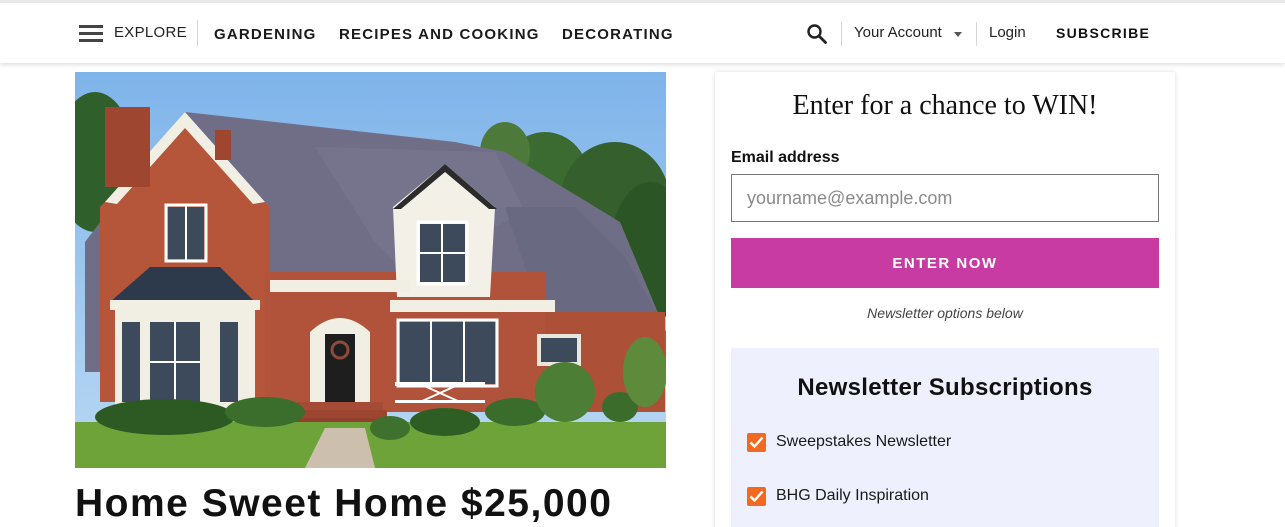 The image size is (1285, 527). Describe the element at coordinates (864, 441) in the screenshot. I see `newsletter-option-label: Sweepstakes Newsletter` at that location.